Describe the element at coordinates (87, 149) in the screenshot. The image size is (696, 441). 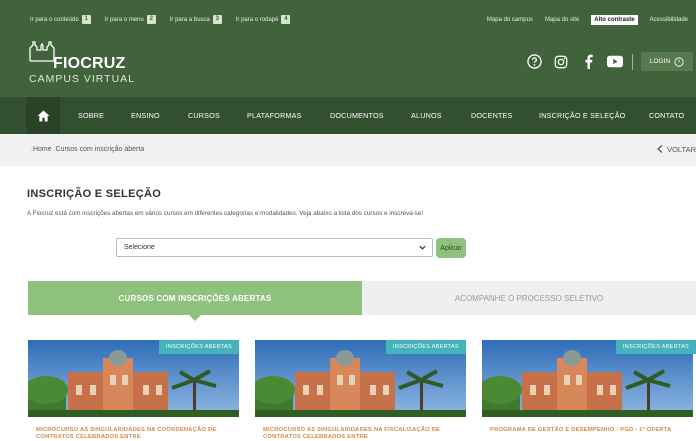
I see `breadcrumb-path: .Home .Cursos com inscrição aberta` at that location.